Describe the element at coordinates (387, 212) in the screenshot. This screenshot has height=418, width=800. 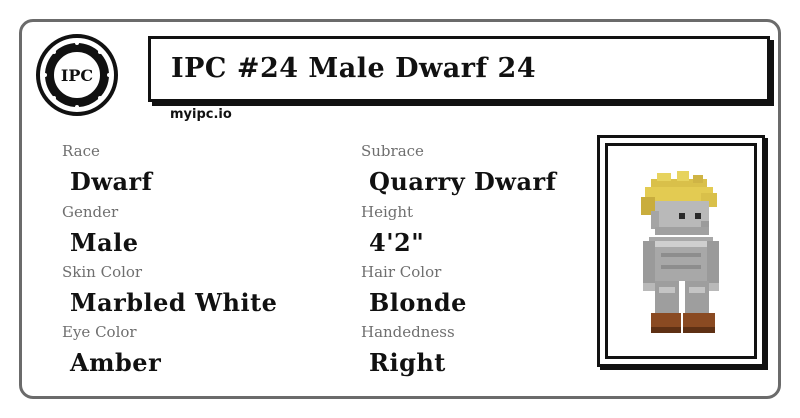
I see `height-label: Height` at that location.